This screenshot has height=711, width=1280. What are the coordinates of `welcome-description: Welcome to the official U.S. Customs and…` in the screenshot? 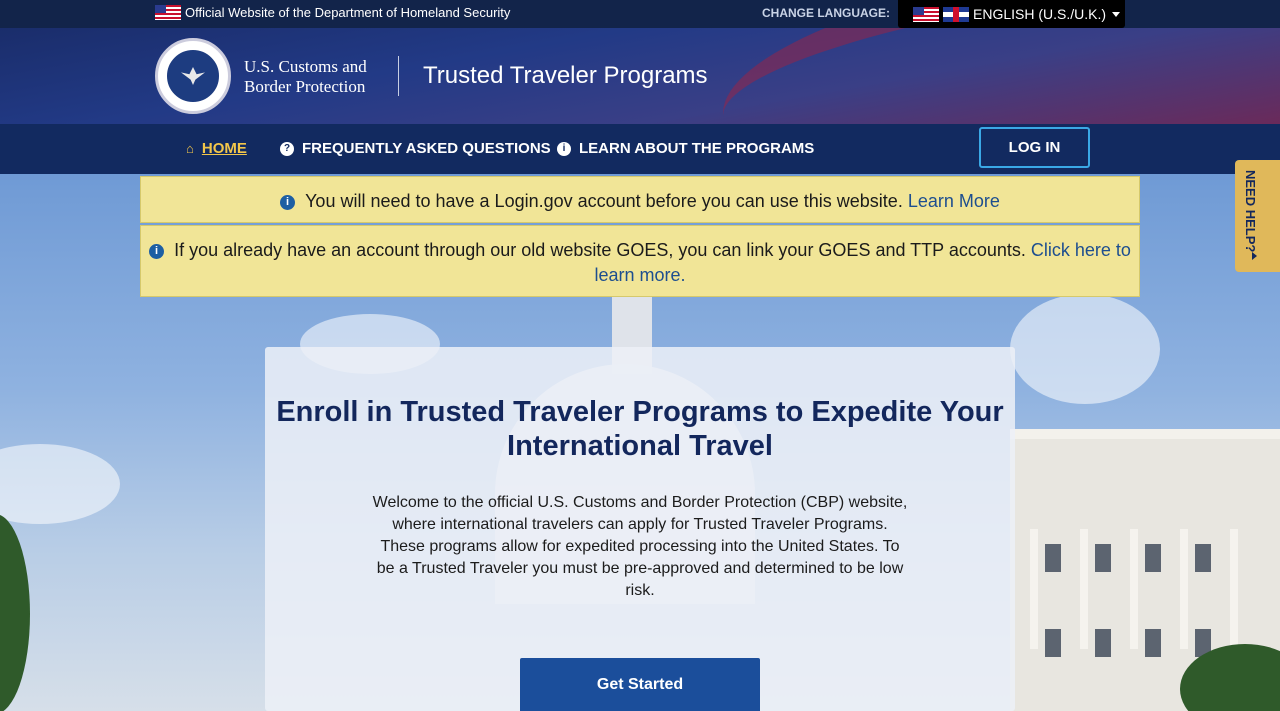 It's located at (640, 546).